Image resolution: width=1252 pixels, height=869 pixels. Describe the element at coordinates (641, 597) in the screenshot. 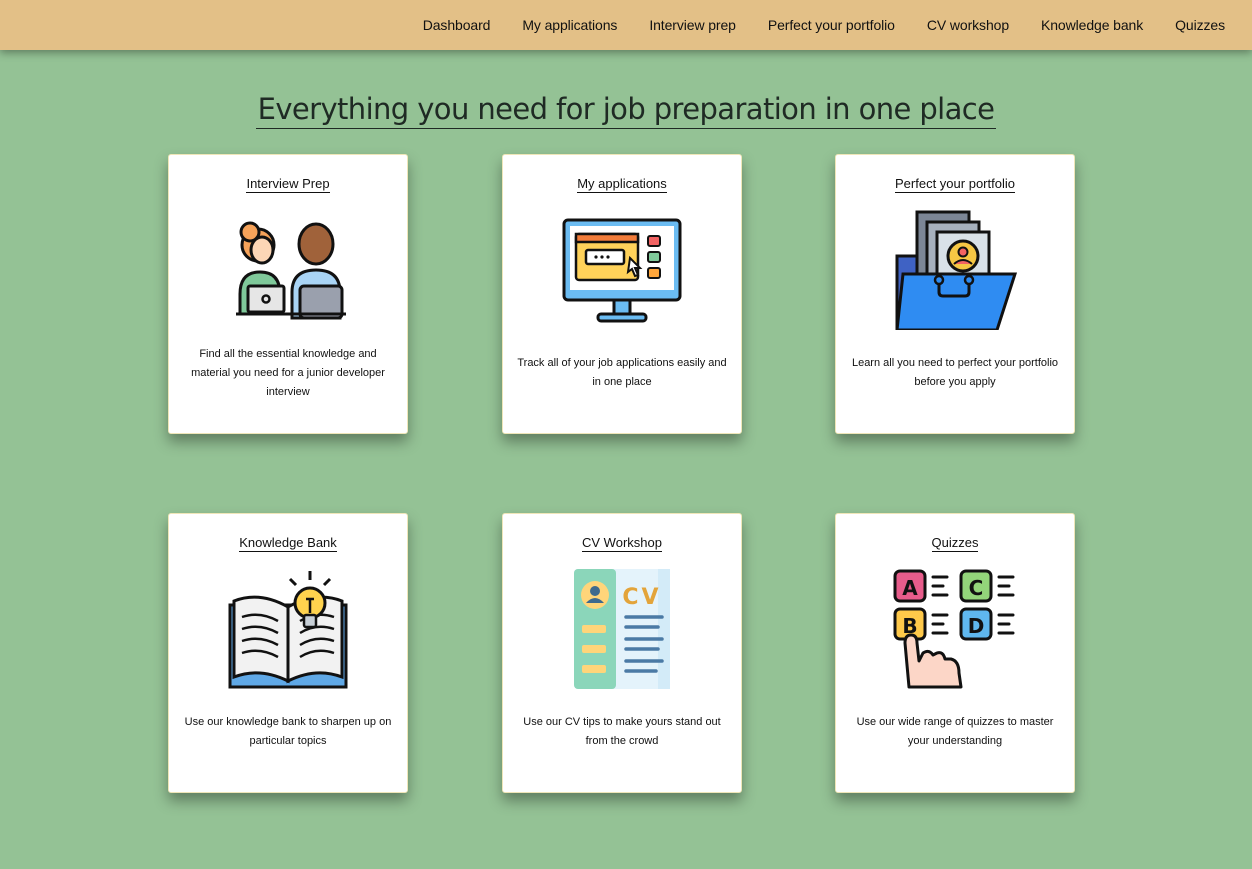

I see `cv-icon-label: CV` at that location.